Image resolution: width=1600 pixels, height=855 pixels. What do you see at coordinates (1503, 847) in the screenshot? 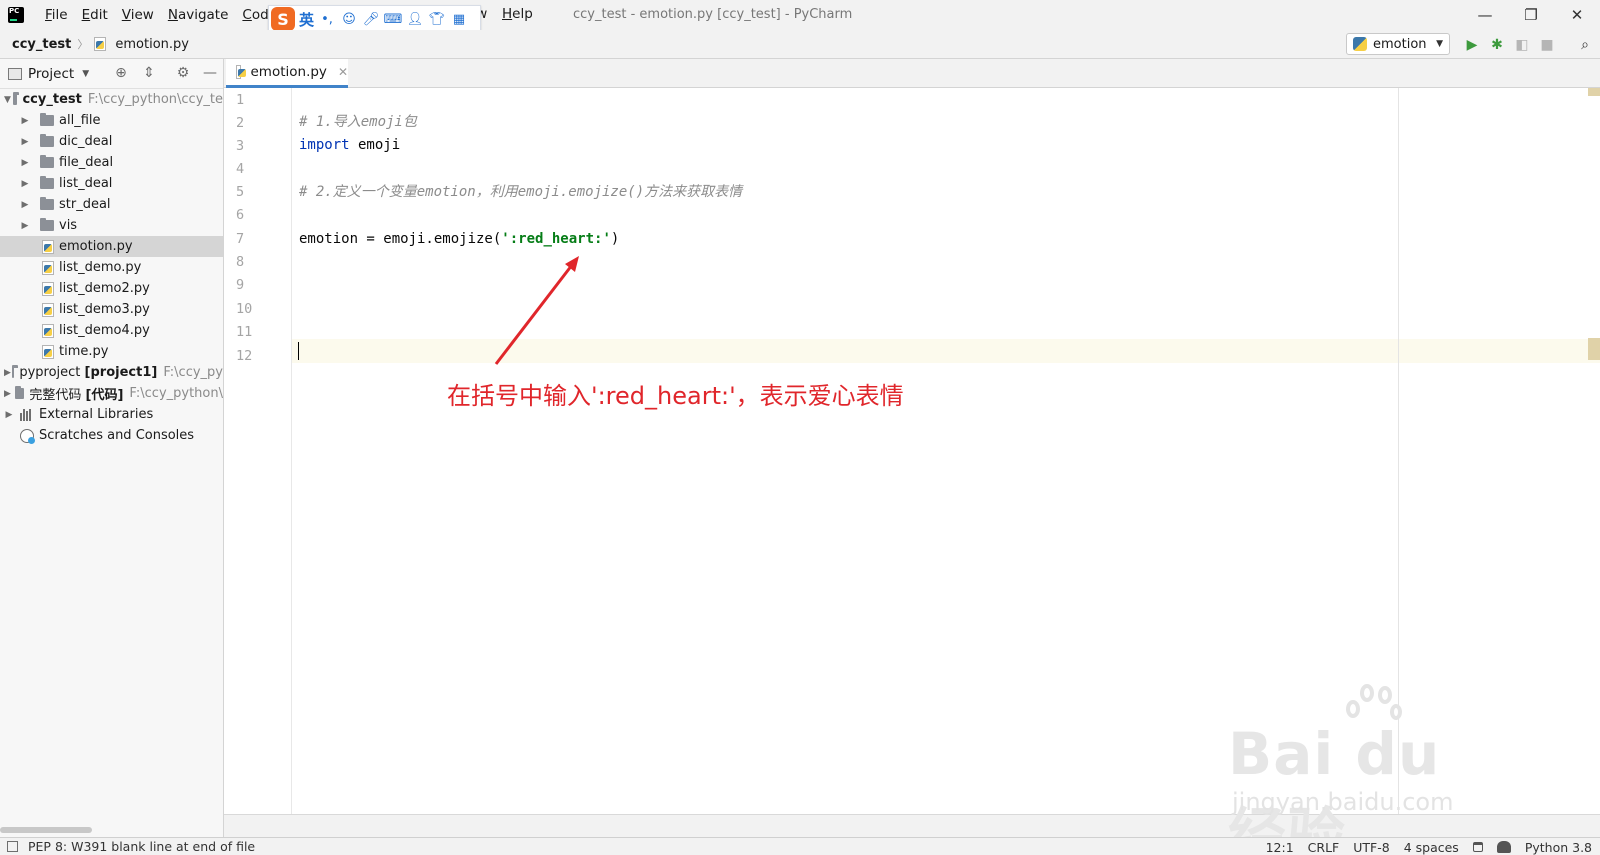
I see `inspector-icon` at bounding box center [1503, 847].